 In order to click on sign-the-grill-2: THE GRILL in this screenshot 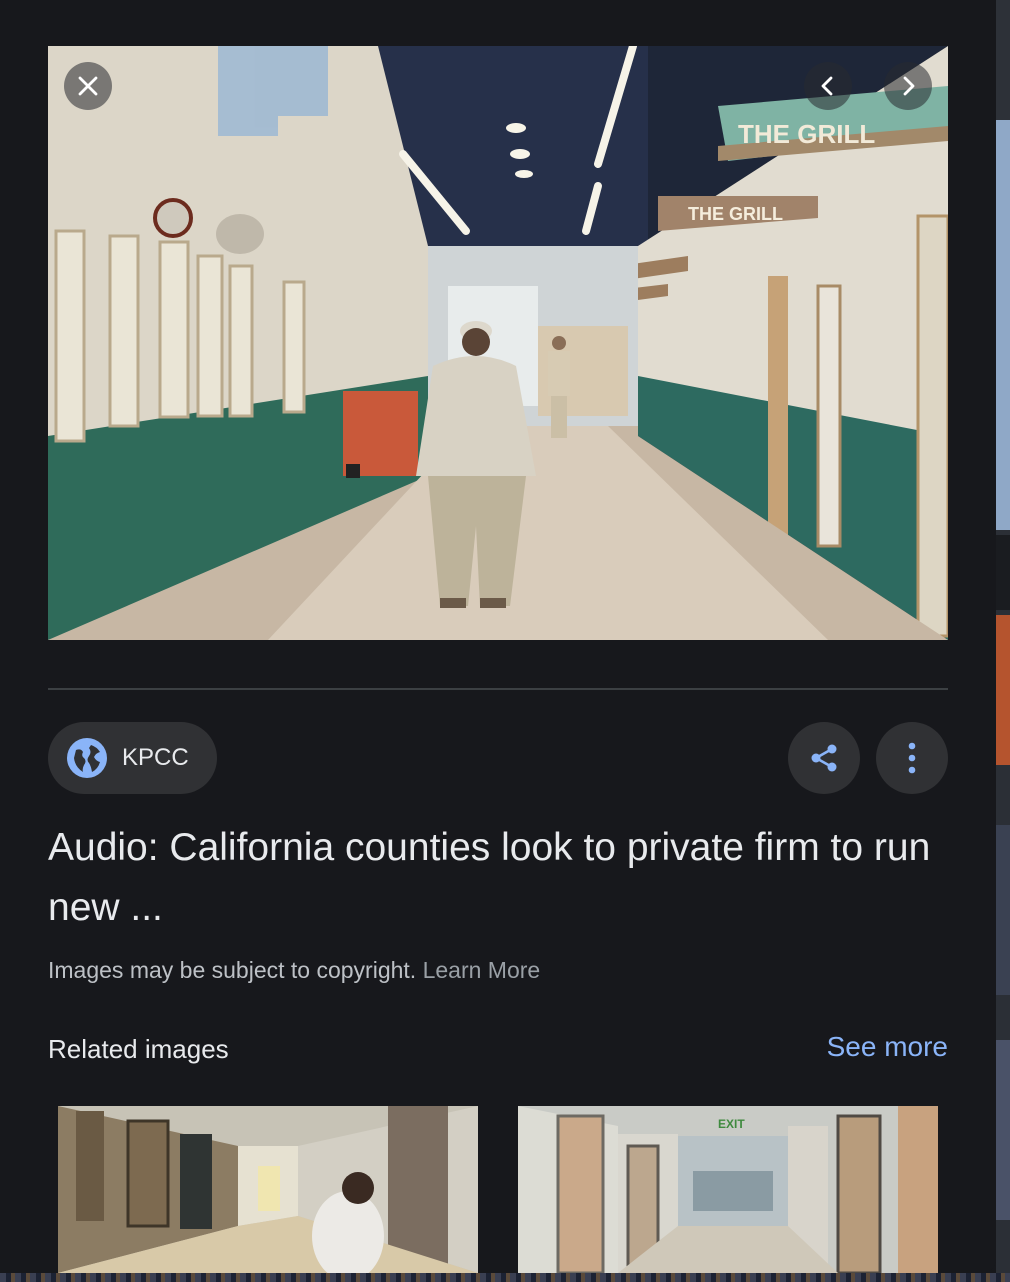, I will do `click(735, 214)`.